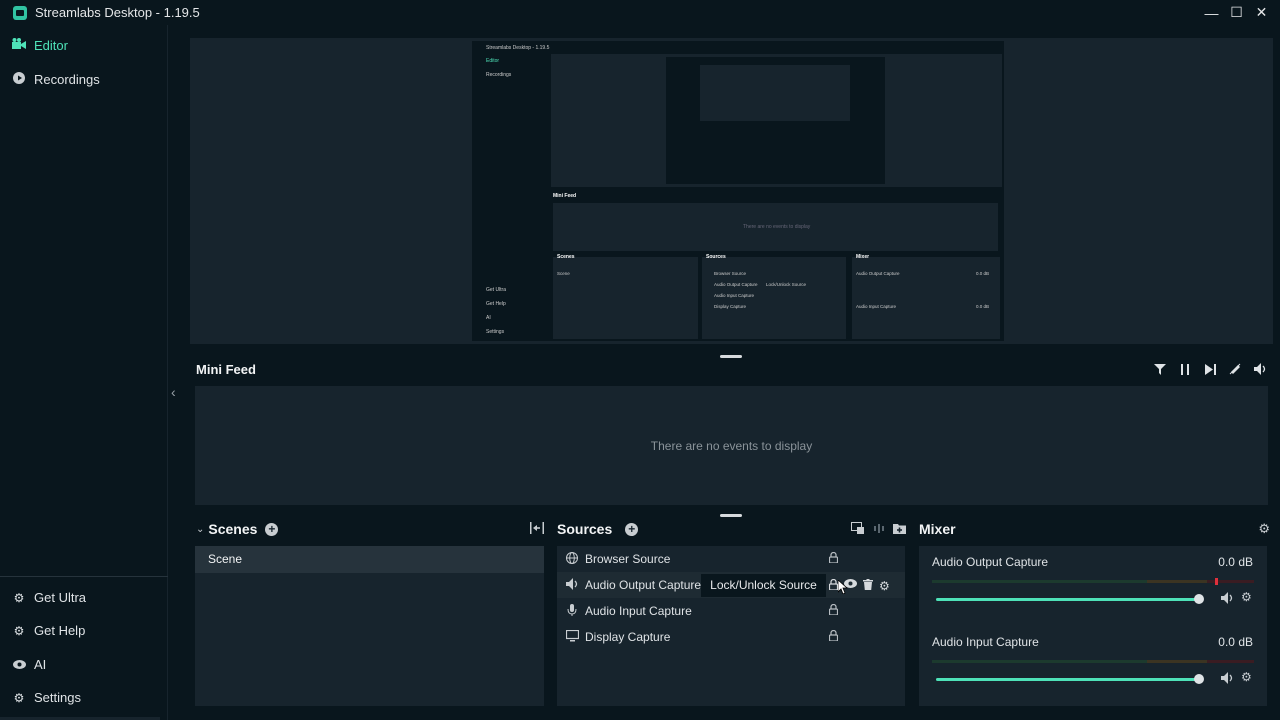  What do you see at coordinates (879, 529) in the screenshot?
I see `audio-wave-icon` at bounding box center [879, 529].